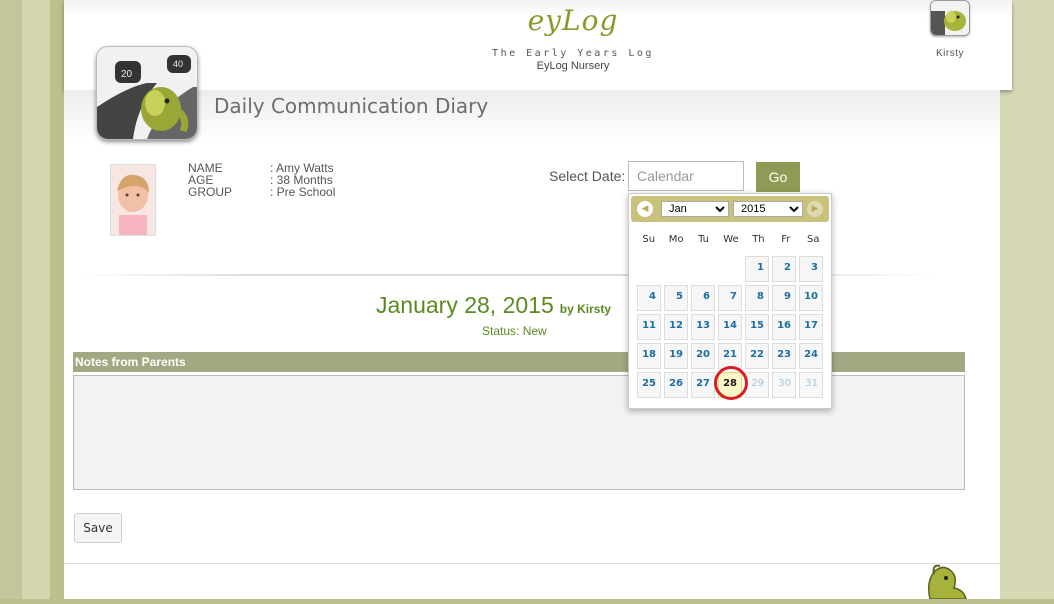 This screenshot has height=604, width=1054. Describe the element at coordinates (703, 327) in the screenshot. I see `day-cell: 13` at that location.